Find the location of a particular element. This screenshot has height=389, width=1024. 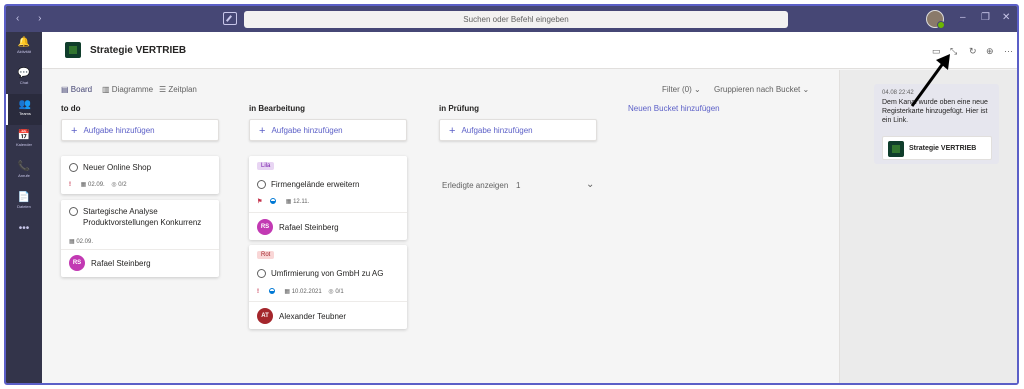

avatar: AT is located at coordinates (265, 316).